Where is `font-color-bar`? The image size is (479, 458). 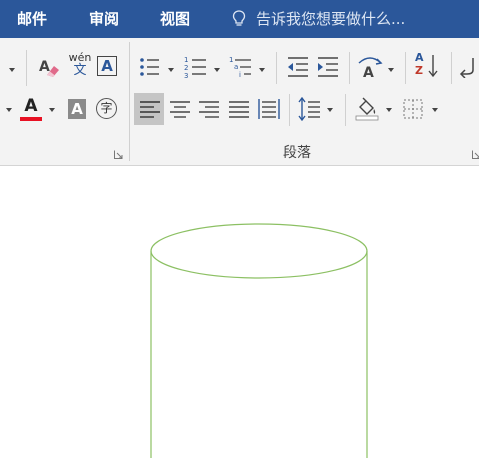
font-color-bar is located at coordinates (31, 119).